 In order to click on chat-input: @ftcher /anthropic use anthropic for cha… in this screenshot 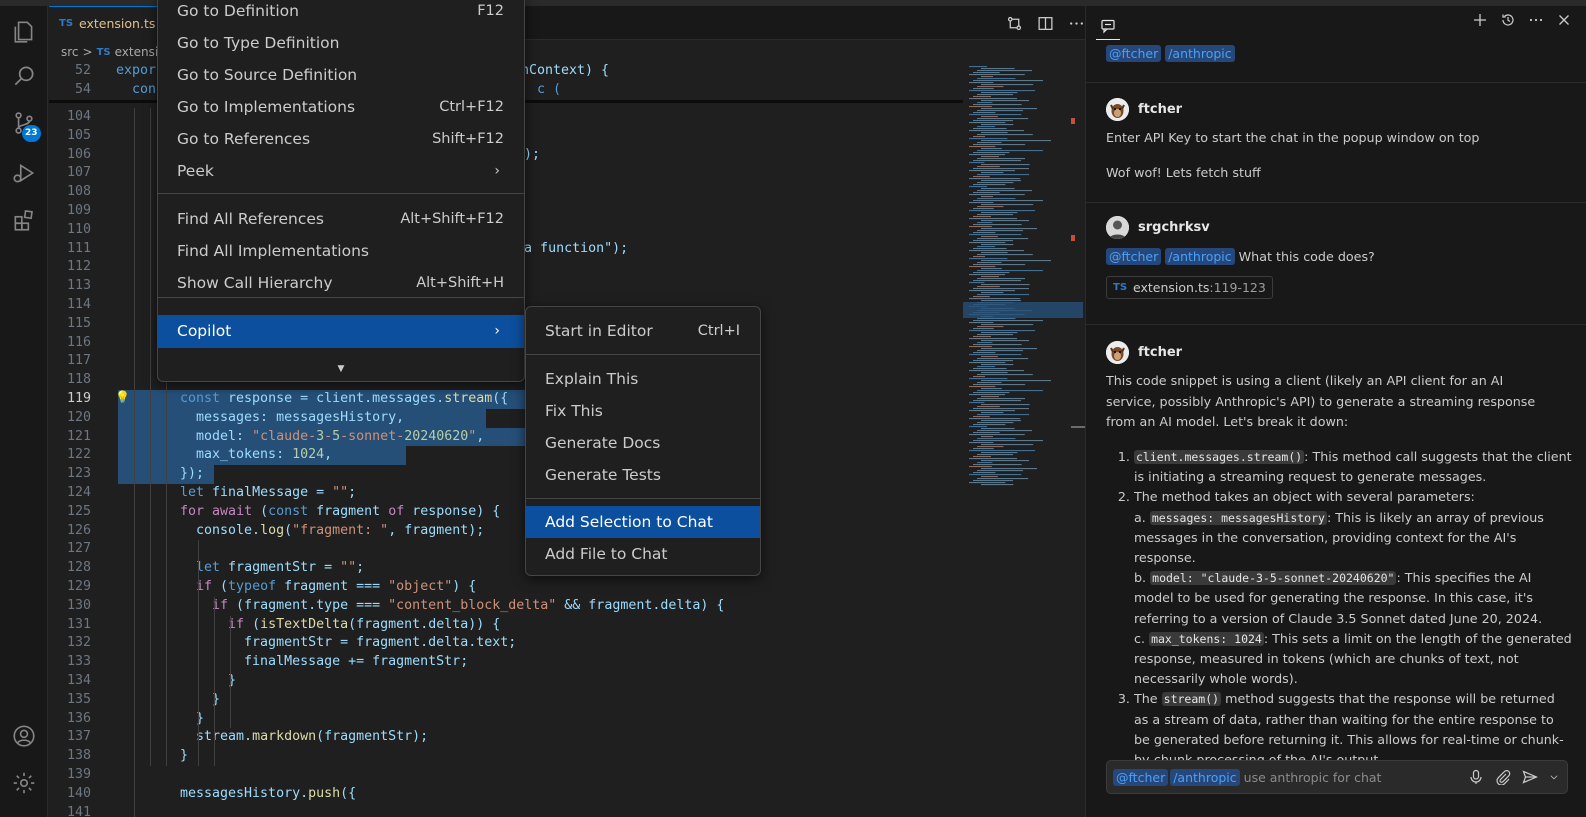, I will do `click(1337, 777)`.